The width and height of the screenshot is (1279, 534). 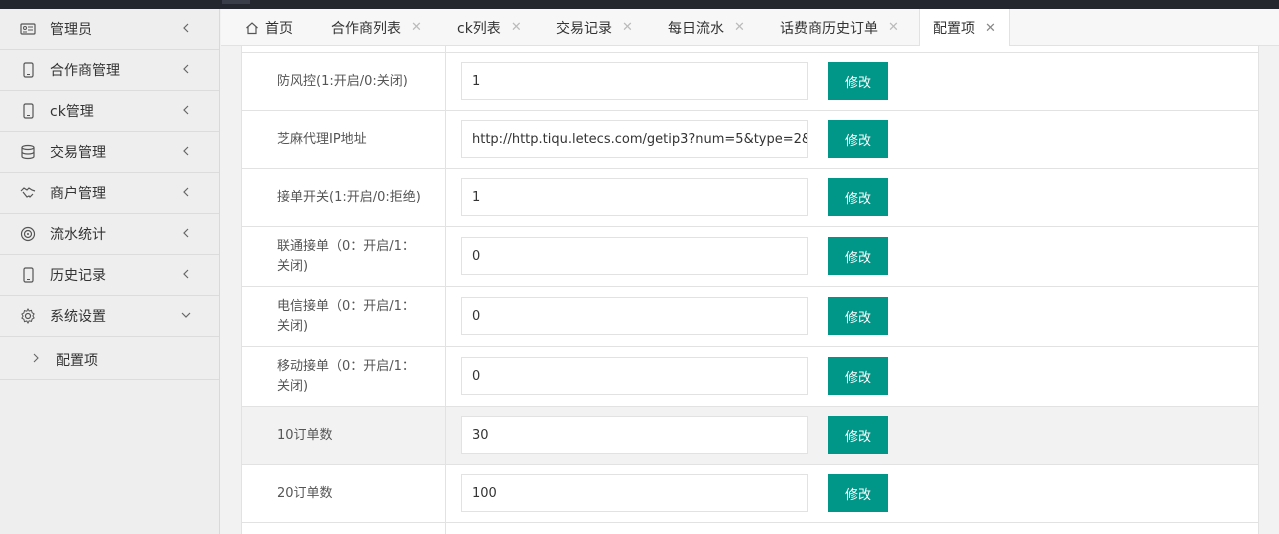 I want to click on id-card-icon, so click(x=28, y=29).